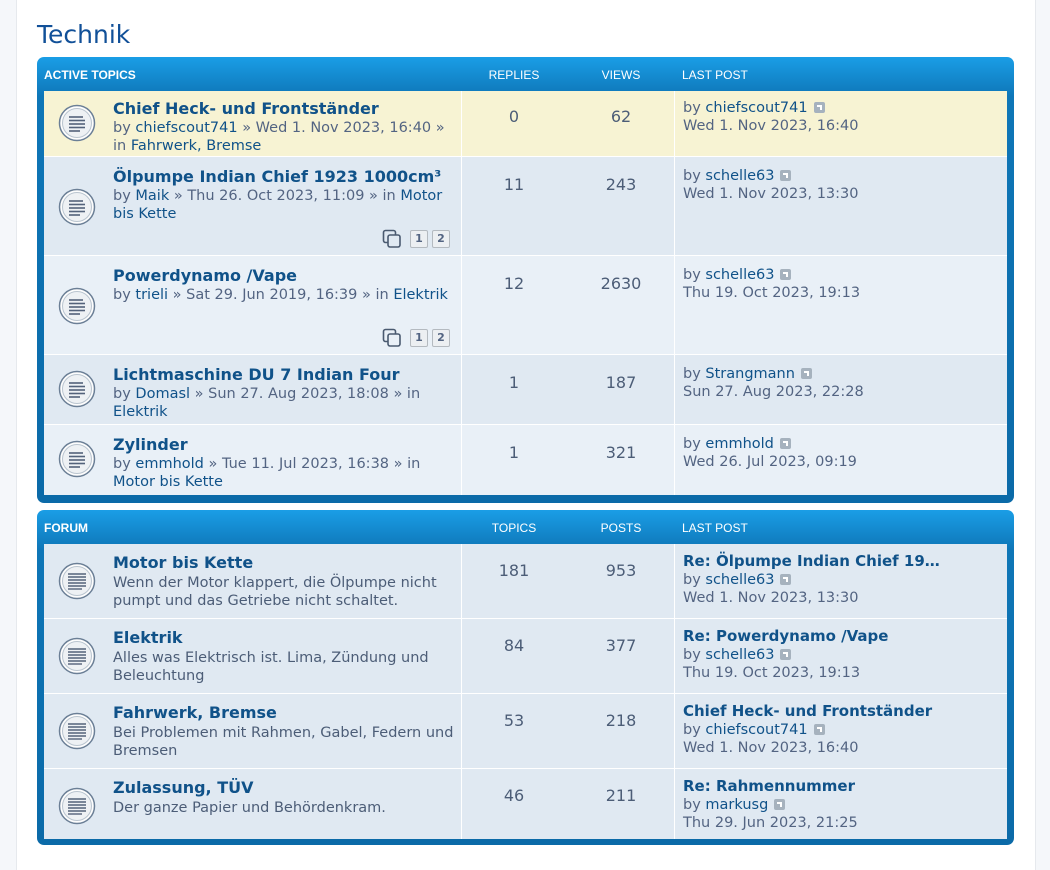  I want to click on forum-heading: FORUM, so click(66, 528).